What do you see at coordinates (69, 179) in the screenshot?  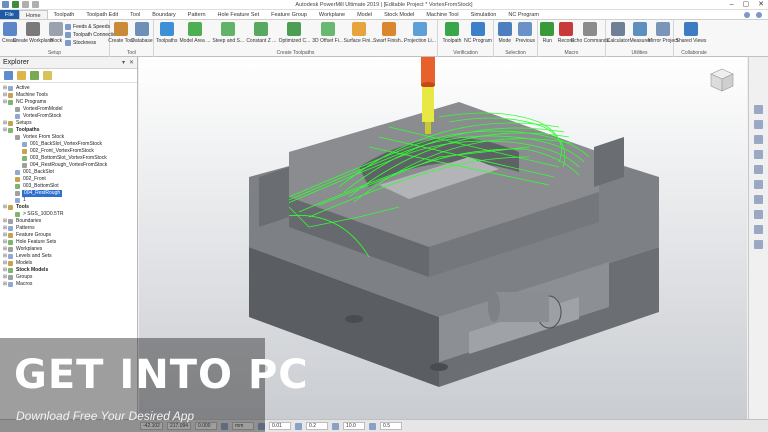 I see `tree-item: 002_Front` at bounding box center [69, 179].